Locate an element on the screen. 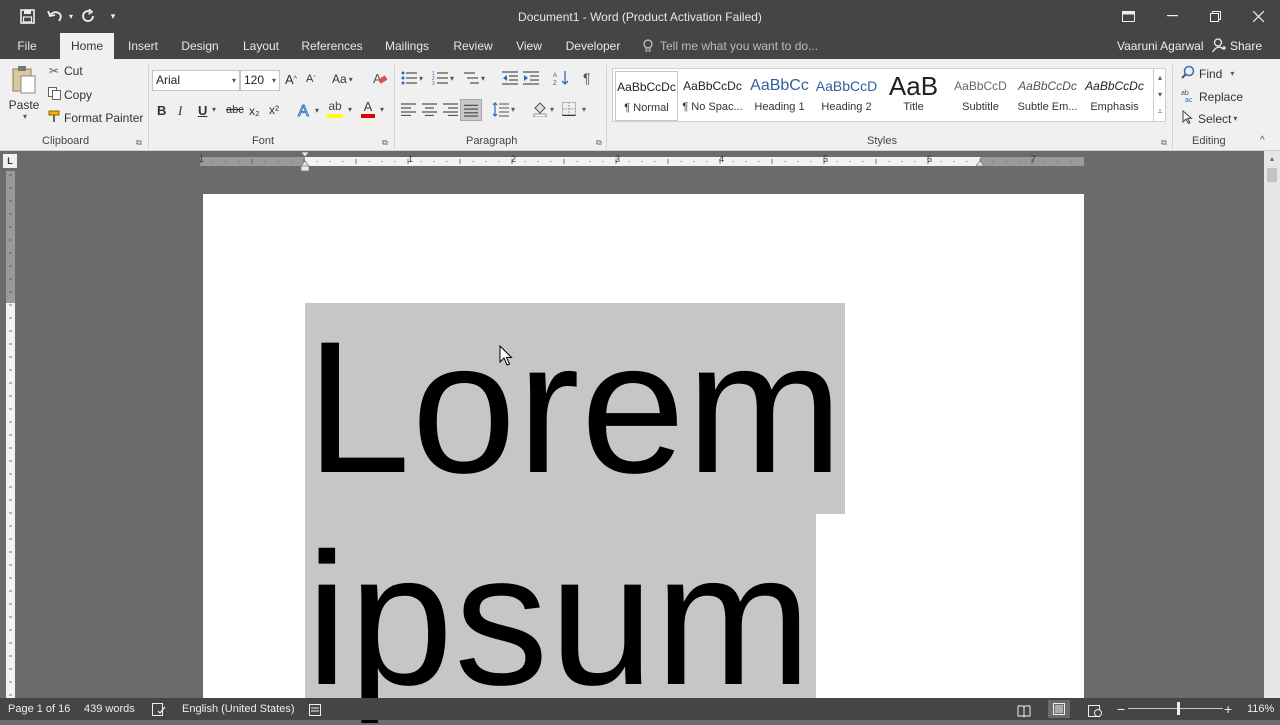 The height and width of the screenshot is (725, 1280). align-left-icon is located at coordinates (408, 109).